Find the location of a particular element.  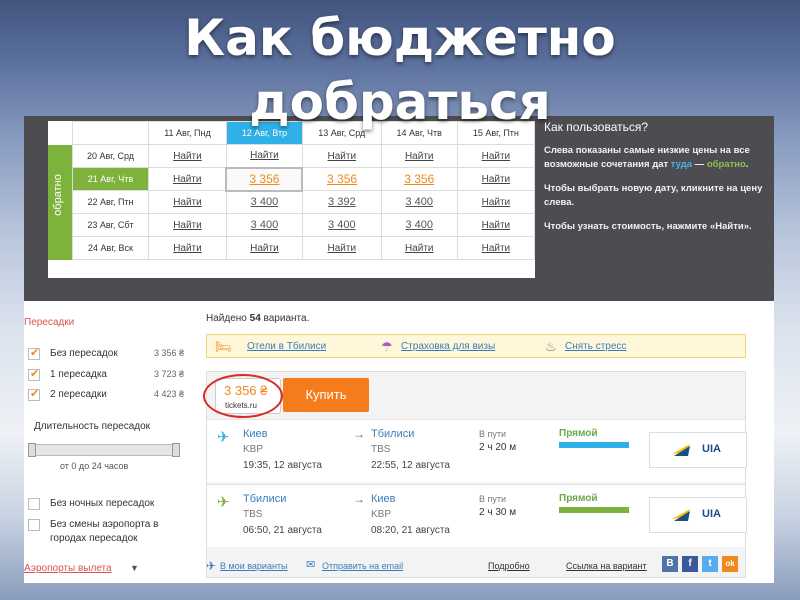

twitter-icon: t is located at coordinates (710, 564).